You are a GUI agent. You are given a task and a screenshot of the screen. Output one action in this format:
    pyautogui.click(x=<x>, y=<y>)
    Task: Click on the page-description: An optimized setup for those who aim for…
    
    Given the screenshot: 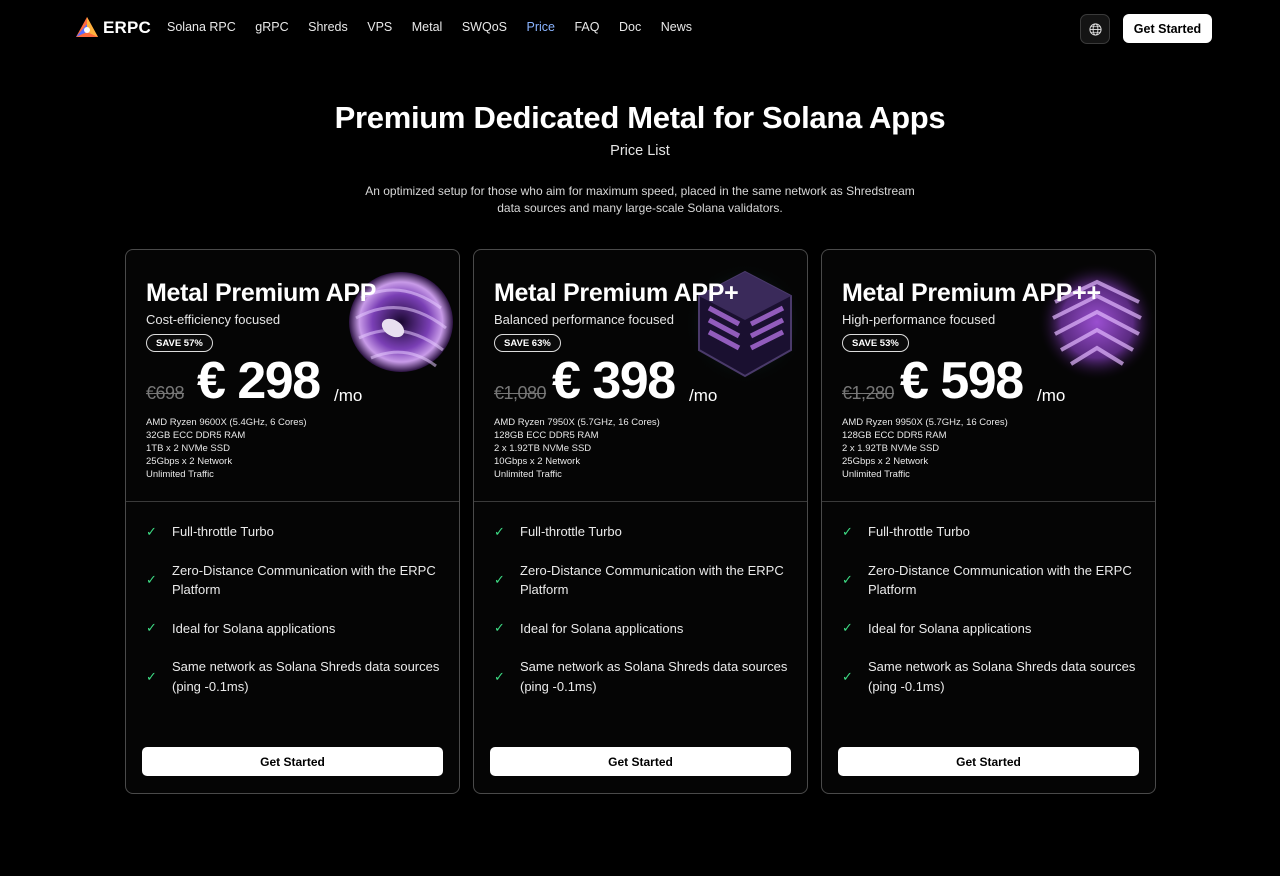 What is the action you would take?
    pyautogui.click(x=640, y=199)
    